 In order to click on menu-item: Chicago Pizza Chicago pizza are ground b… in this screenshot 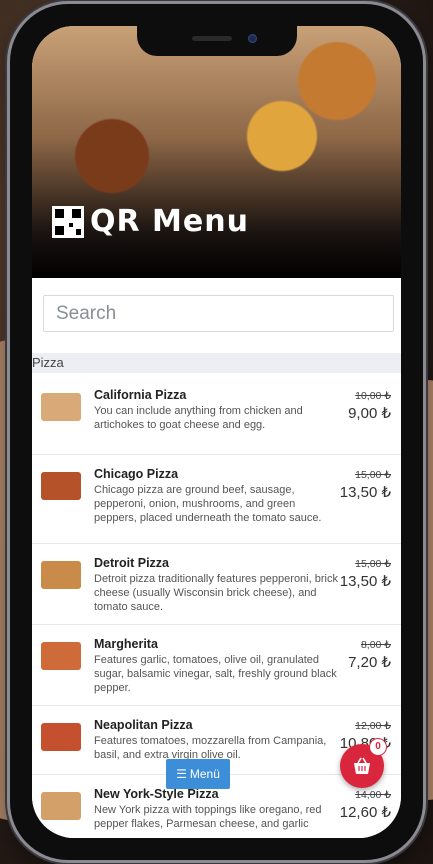, I will do `click(216, 499)`.